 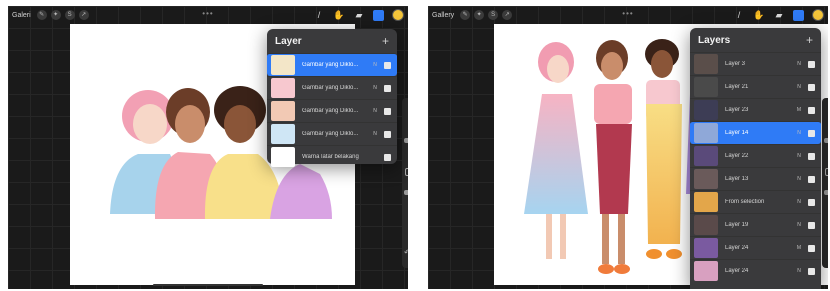 What do you see at coordinates (21, 15) in the screenshot?
I see `gallery-button: Galeri` at bounding box center [21, 15].